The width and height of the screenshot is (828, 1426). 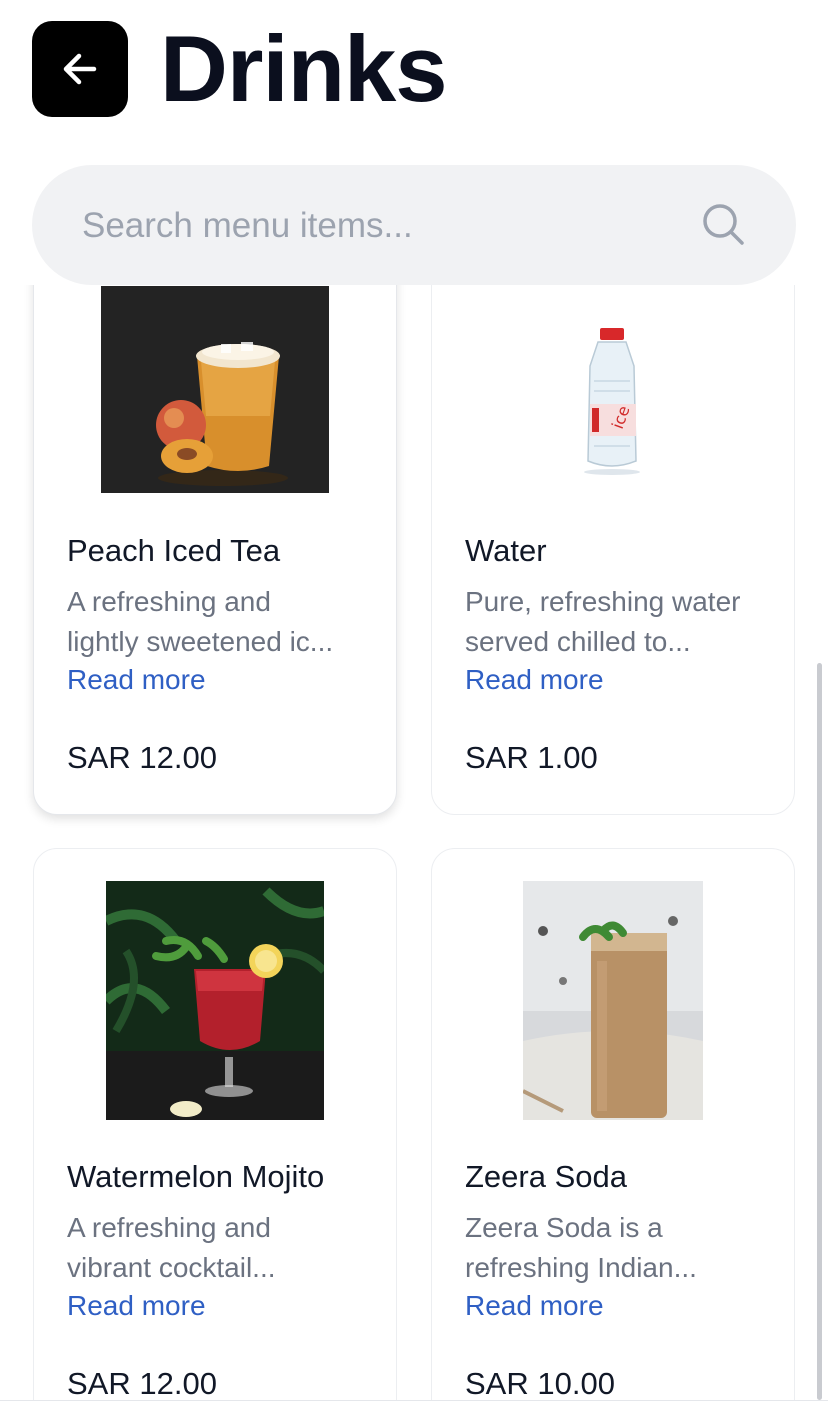 I want to click on arrow-left-icon, so click(x=80, y=69).